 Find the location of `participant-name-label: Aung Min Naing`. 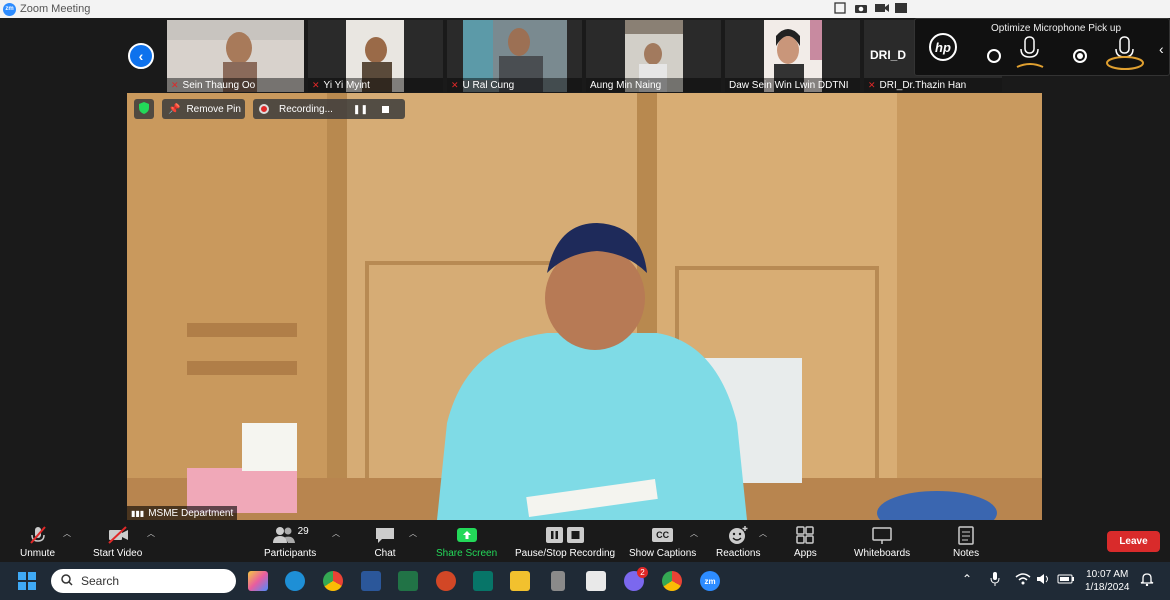

participant-name-label: Aung Min Naing is located at coordinates (653, 85).